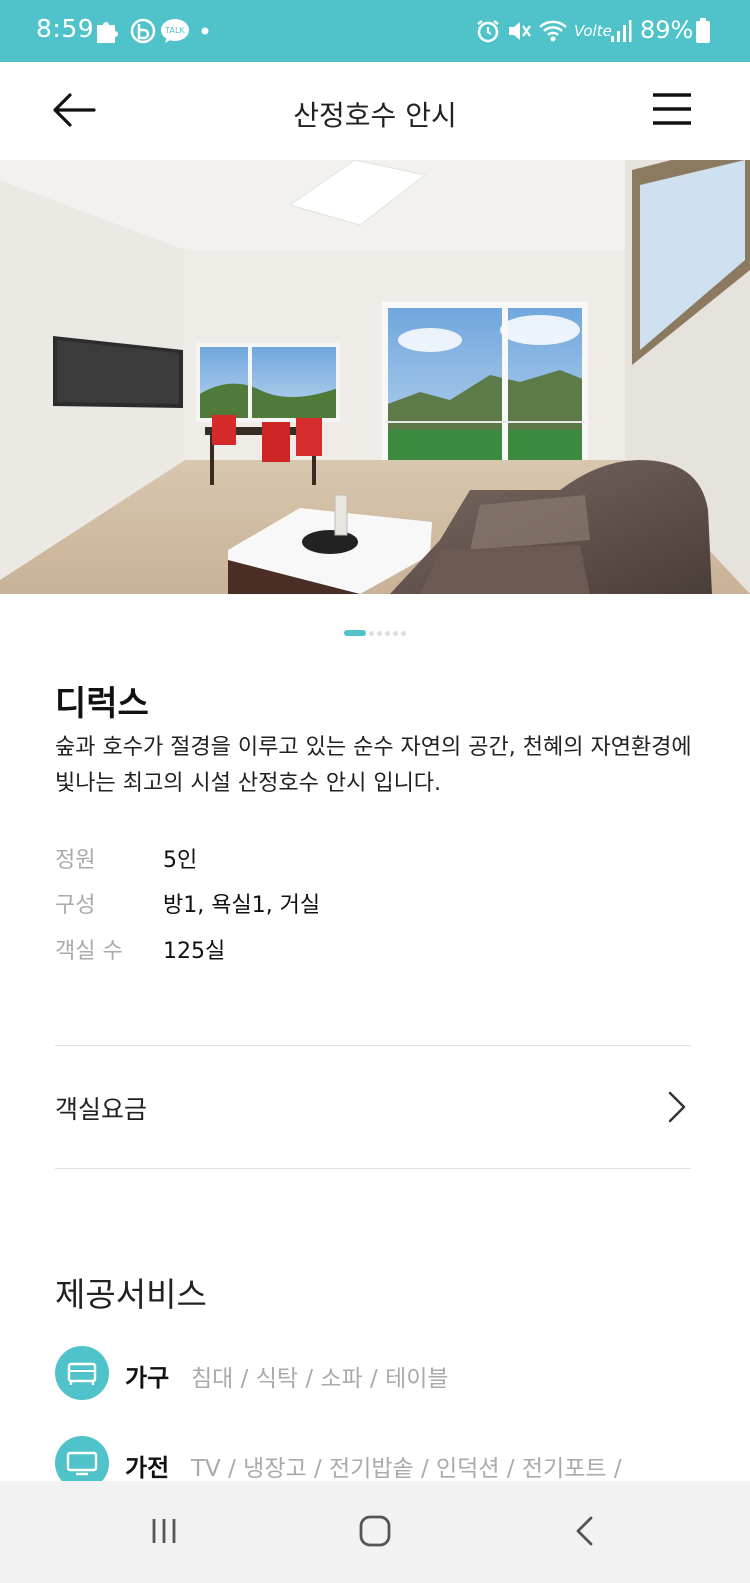  Describe the element at coordinates (621, 31) in the screenshot. I see `signal-icon` at that location.